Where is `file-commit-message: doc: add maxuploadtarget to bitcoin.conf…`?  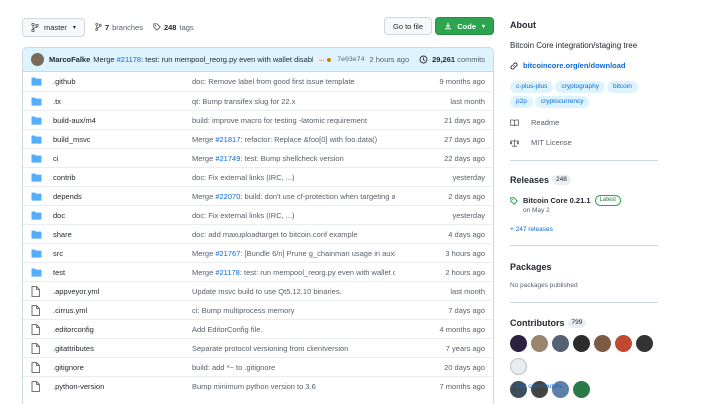
file-commit-message: doc: add maxuploadtarget to bitcoin.conf… is located at coordinates (293, 234).